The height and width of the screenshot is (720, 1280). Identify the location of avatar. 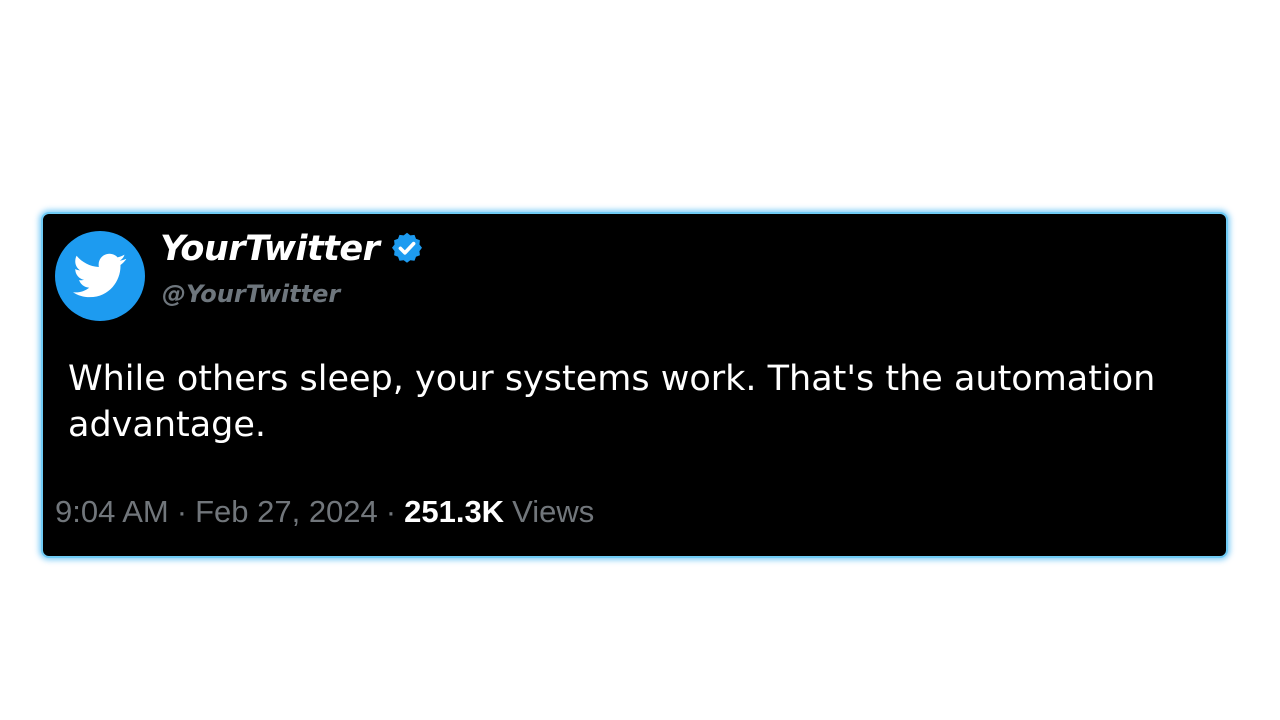
(100, 276).